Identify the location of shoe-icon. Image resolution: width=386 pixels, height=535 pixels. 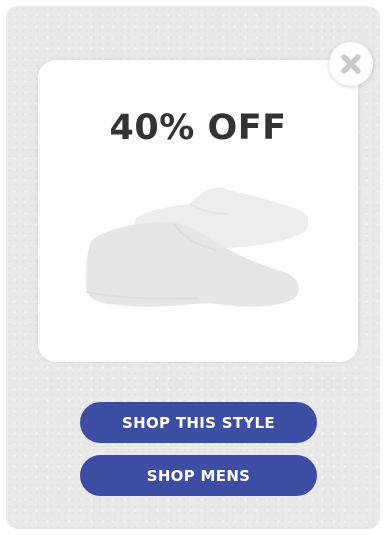
(196, 247).